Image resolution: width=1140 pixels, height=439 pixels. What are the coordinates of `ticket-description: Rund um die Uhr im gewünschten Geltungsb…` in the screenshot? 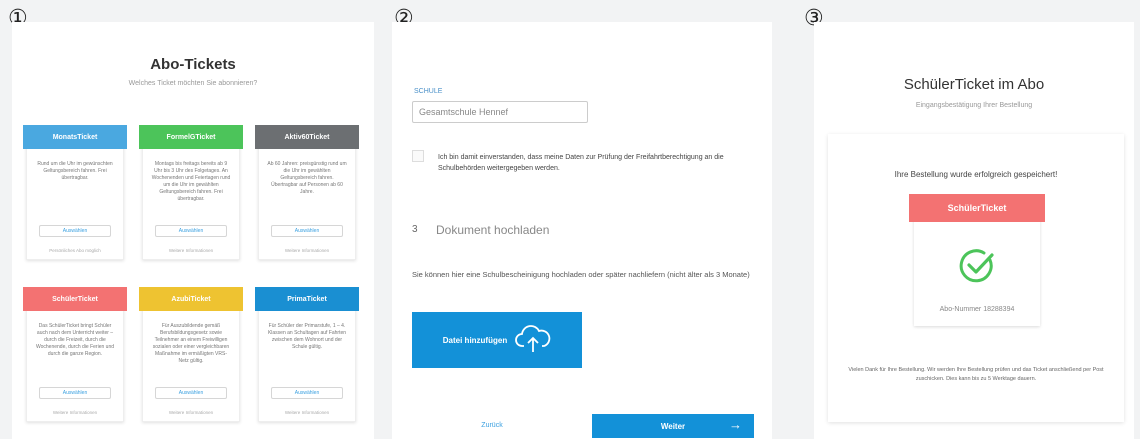 It's located at (75, 171).